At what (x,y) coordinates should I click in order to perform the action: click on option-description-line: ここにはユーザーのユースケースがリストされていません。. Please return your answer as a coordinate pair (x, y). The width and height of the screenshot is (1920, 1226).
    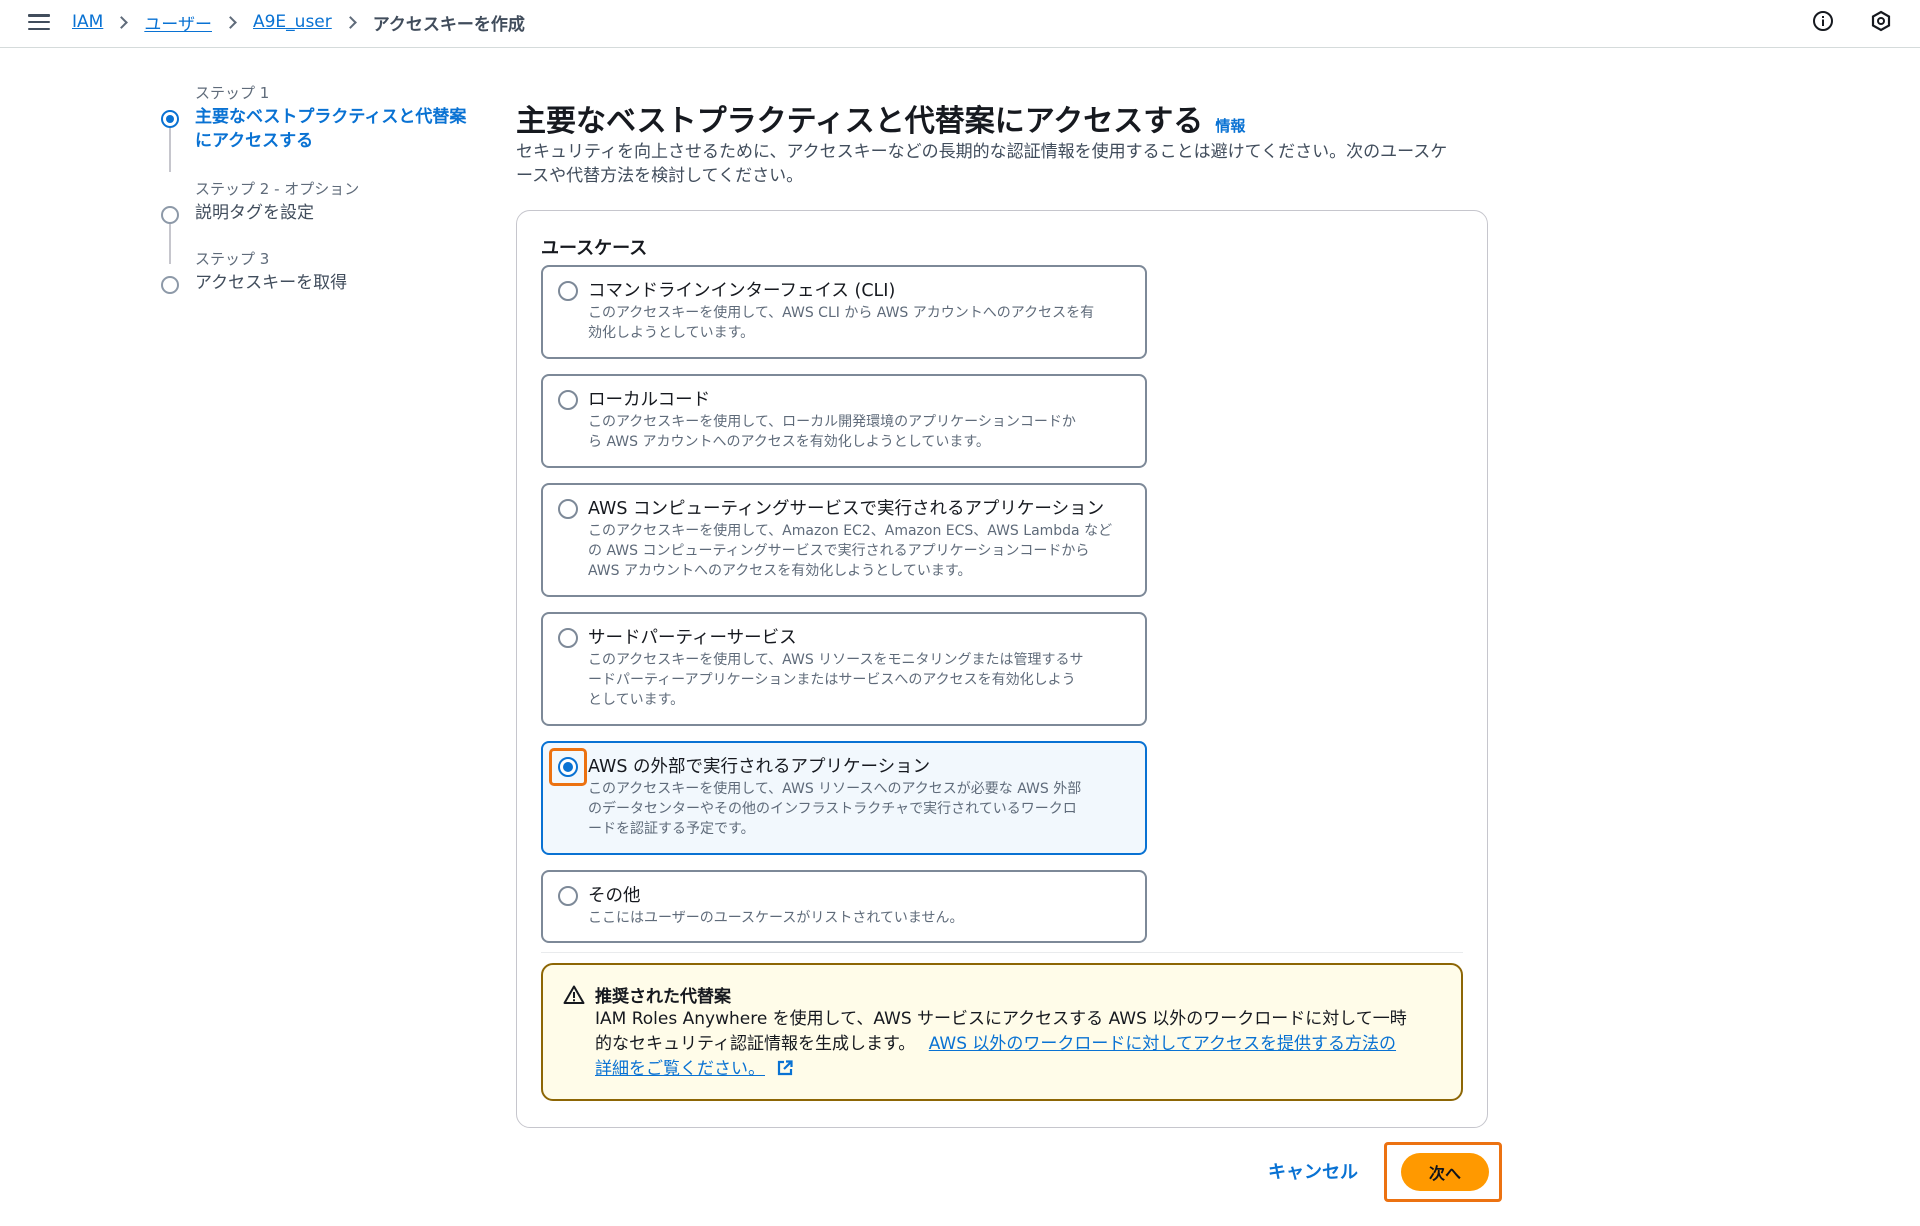
    Looking at the image, I should click on (776, 918).